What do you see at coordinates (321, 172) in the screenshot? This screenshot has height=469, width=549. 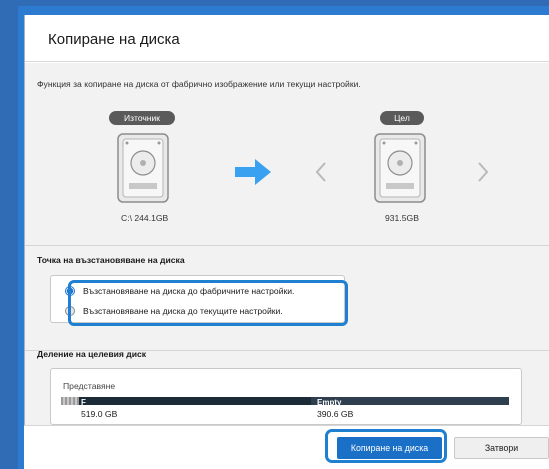 I see `chevron-left-icon` at bounding box center [321, 172].